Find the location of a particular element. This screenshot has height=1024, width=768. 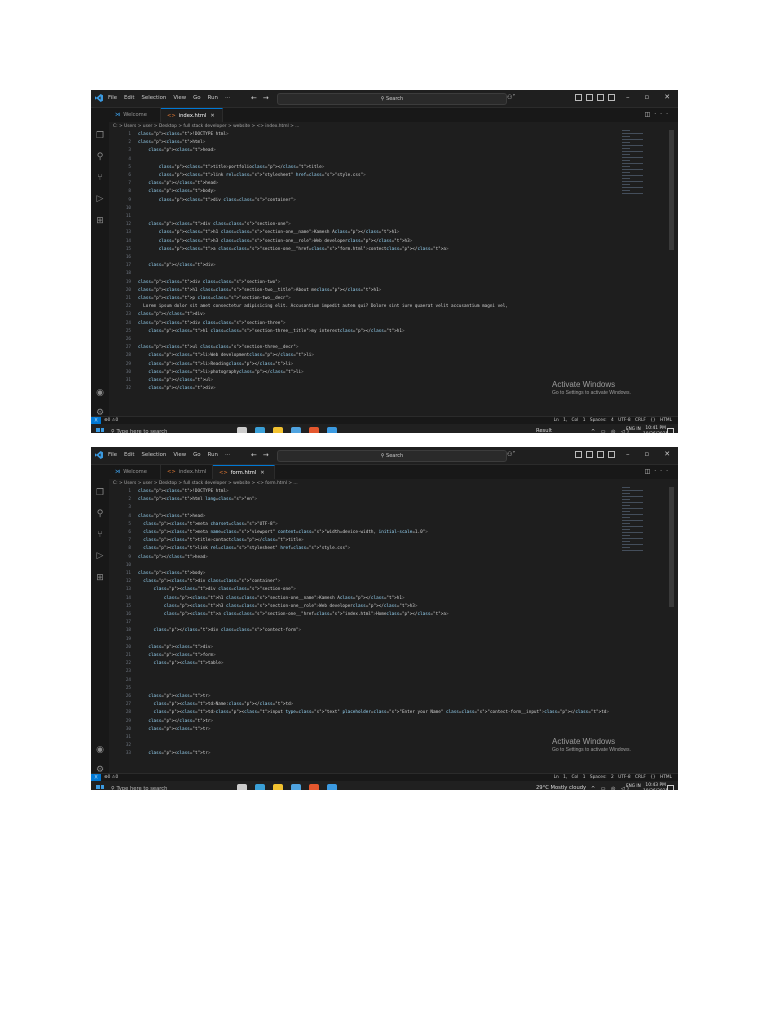

run-debug-icon: ▷ is located at coordinates (100, 199).